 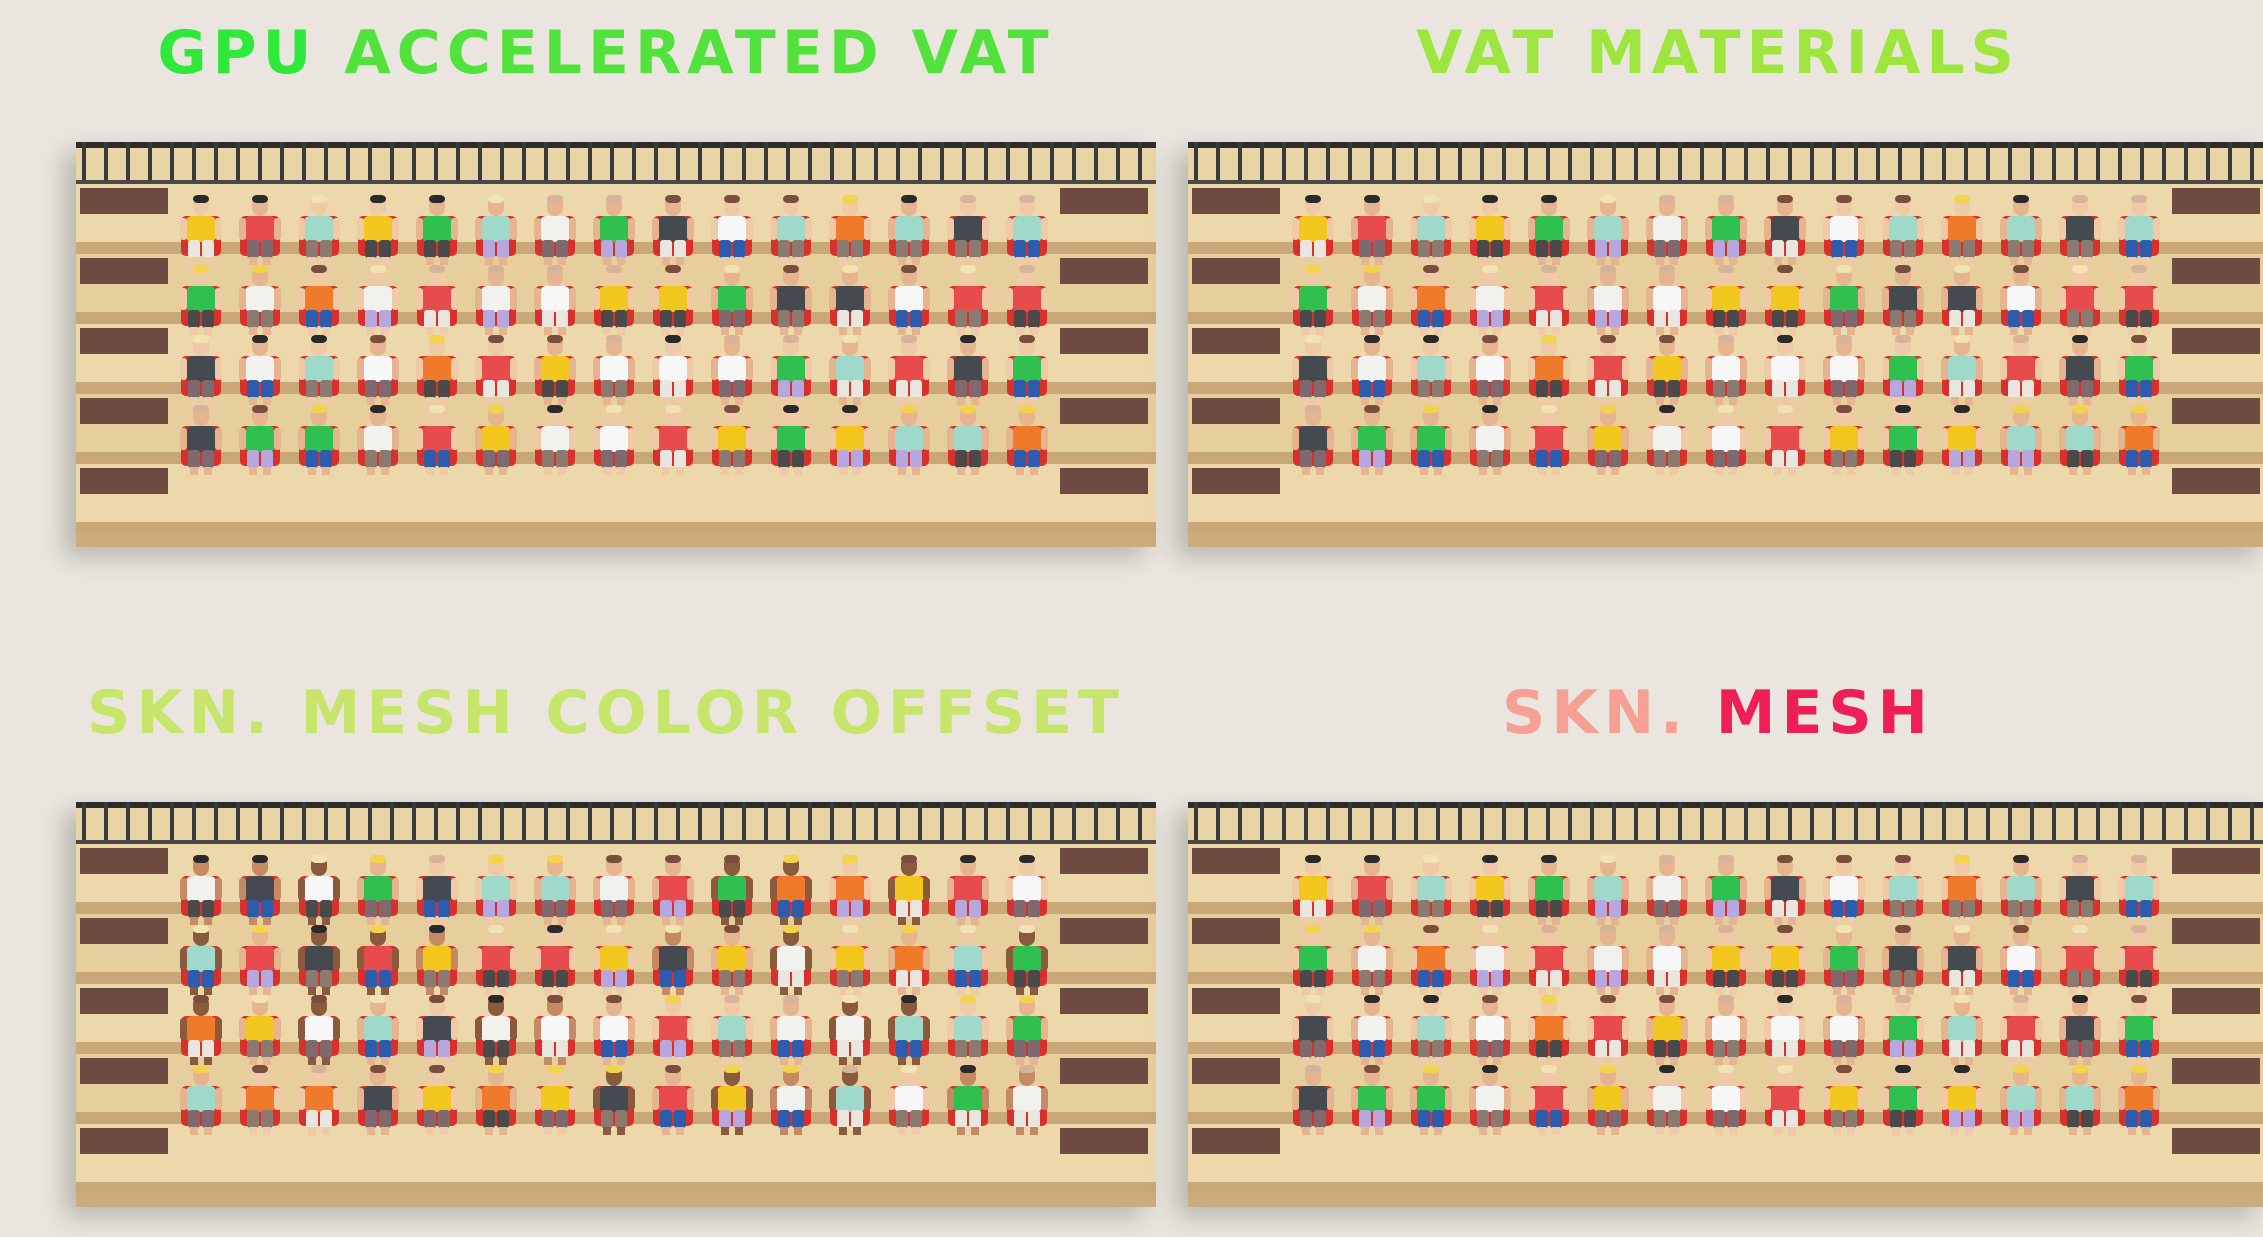 What do you see at coordinates (251, 53) in the screenshot?
I see `title-part: GPU` at bounding box center [251, 53].